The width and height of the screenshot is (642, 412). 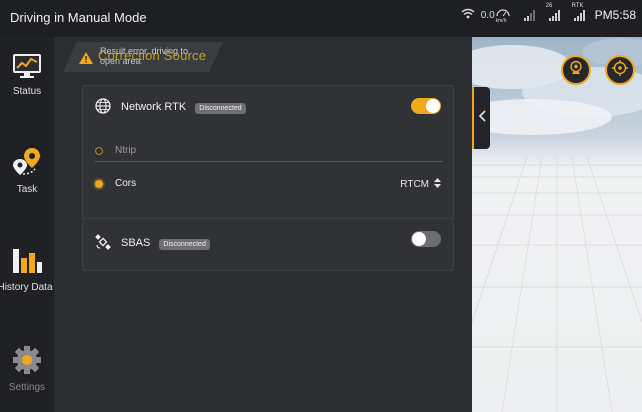 What do you see at coordinates (152, 55) in the screenshot?
I see `page-title: Correction Source` at bounding box center [152, 55].